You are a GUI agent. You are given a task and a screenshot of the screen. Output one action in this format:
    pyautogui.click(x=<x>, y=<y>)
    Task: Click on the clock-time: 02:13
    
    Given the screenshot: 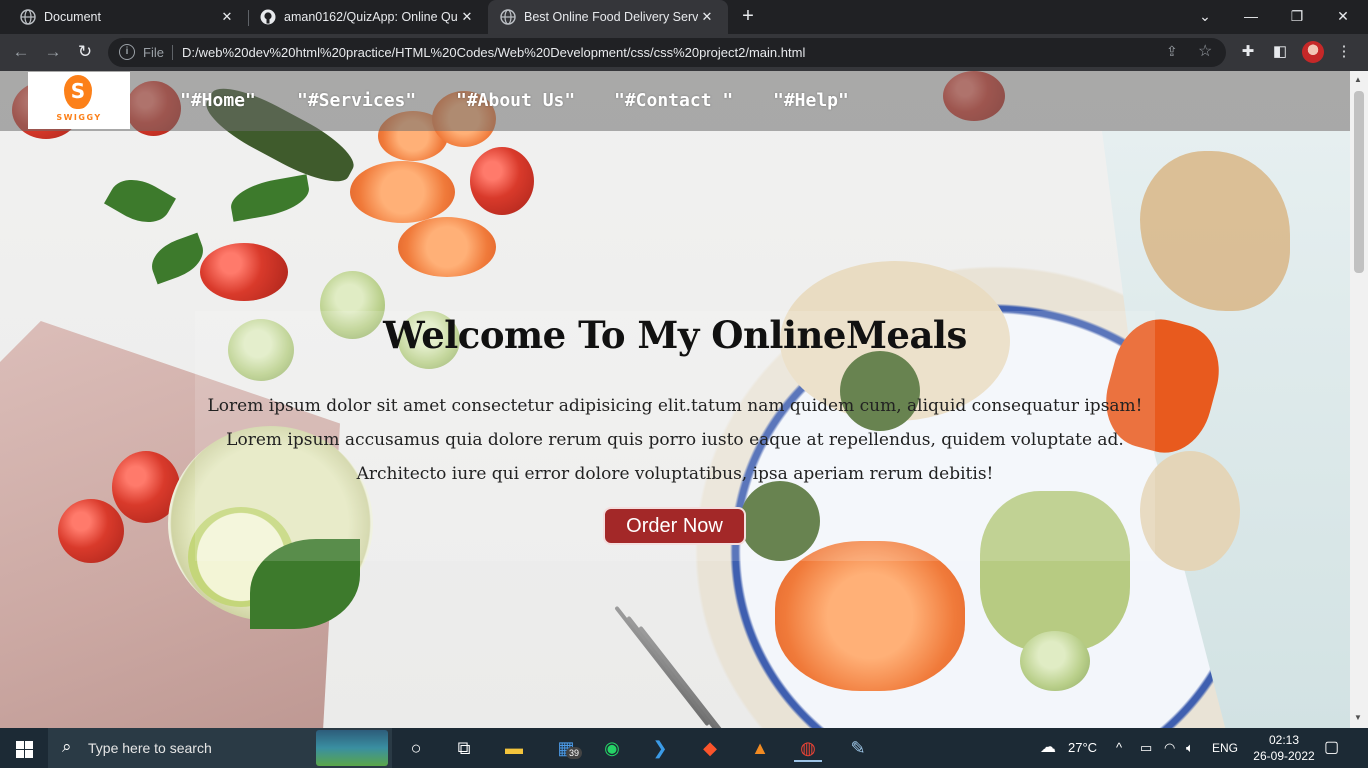 What is the action you would take?
    pyautogui.click(x=1284, y=740)
    